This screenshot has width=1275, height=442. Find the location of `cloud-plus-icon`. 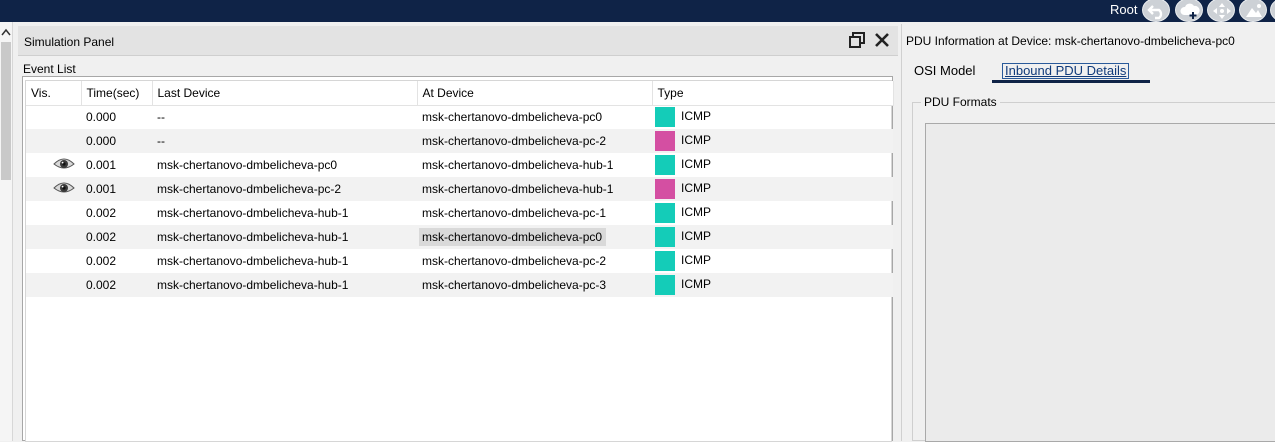

cloud-plus-icon is located at coordinates (1189, 11).